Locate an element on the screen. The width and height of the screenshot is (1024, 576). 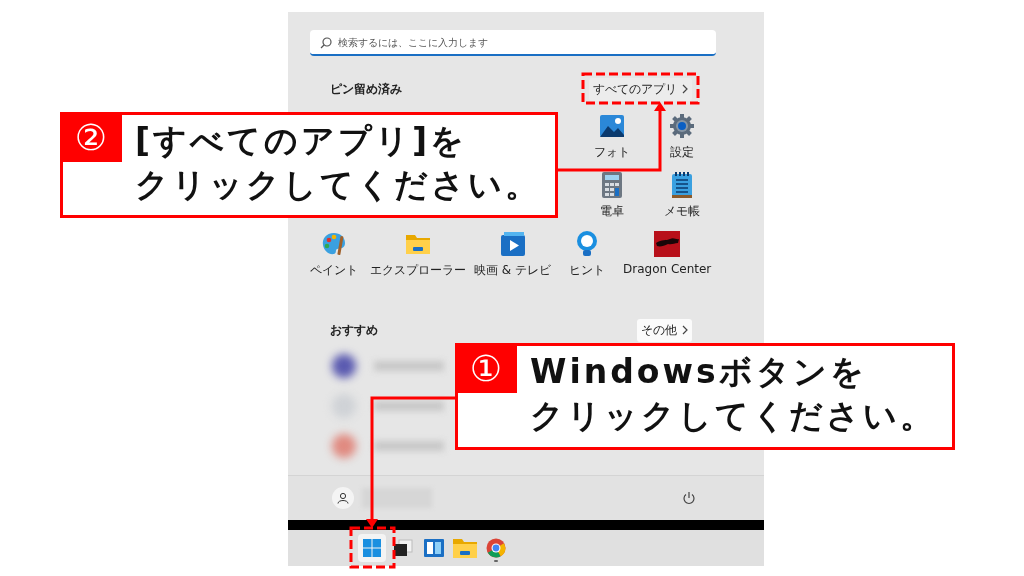
section-title: ピン留め済み is located at coordinates (366, 89).